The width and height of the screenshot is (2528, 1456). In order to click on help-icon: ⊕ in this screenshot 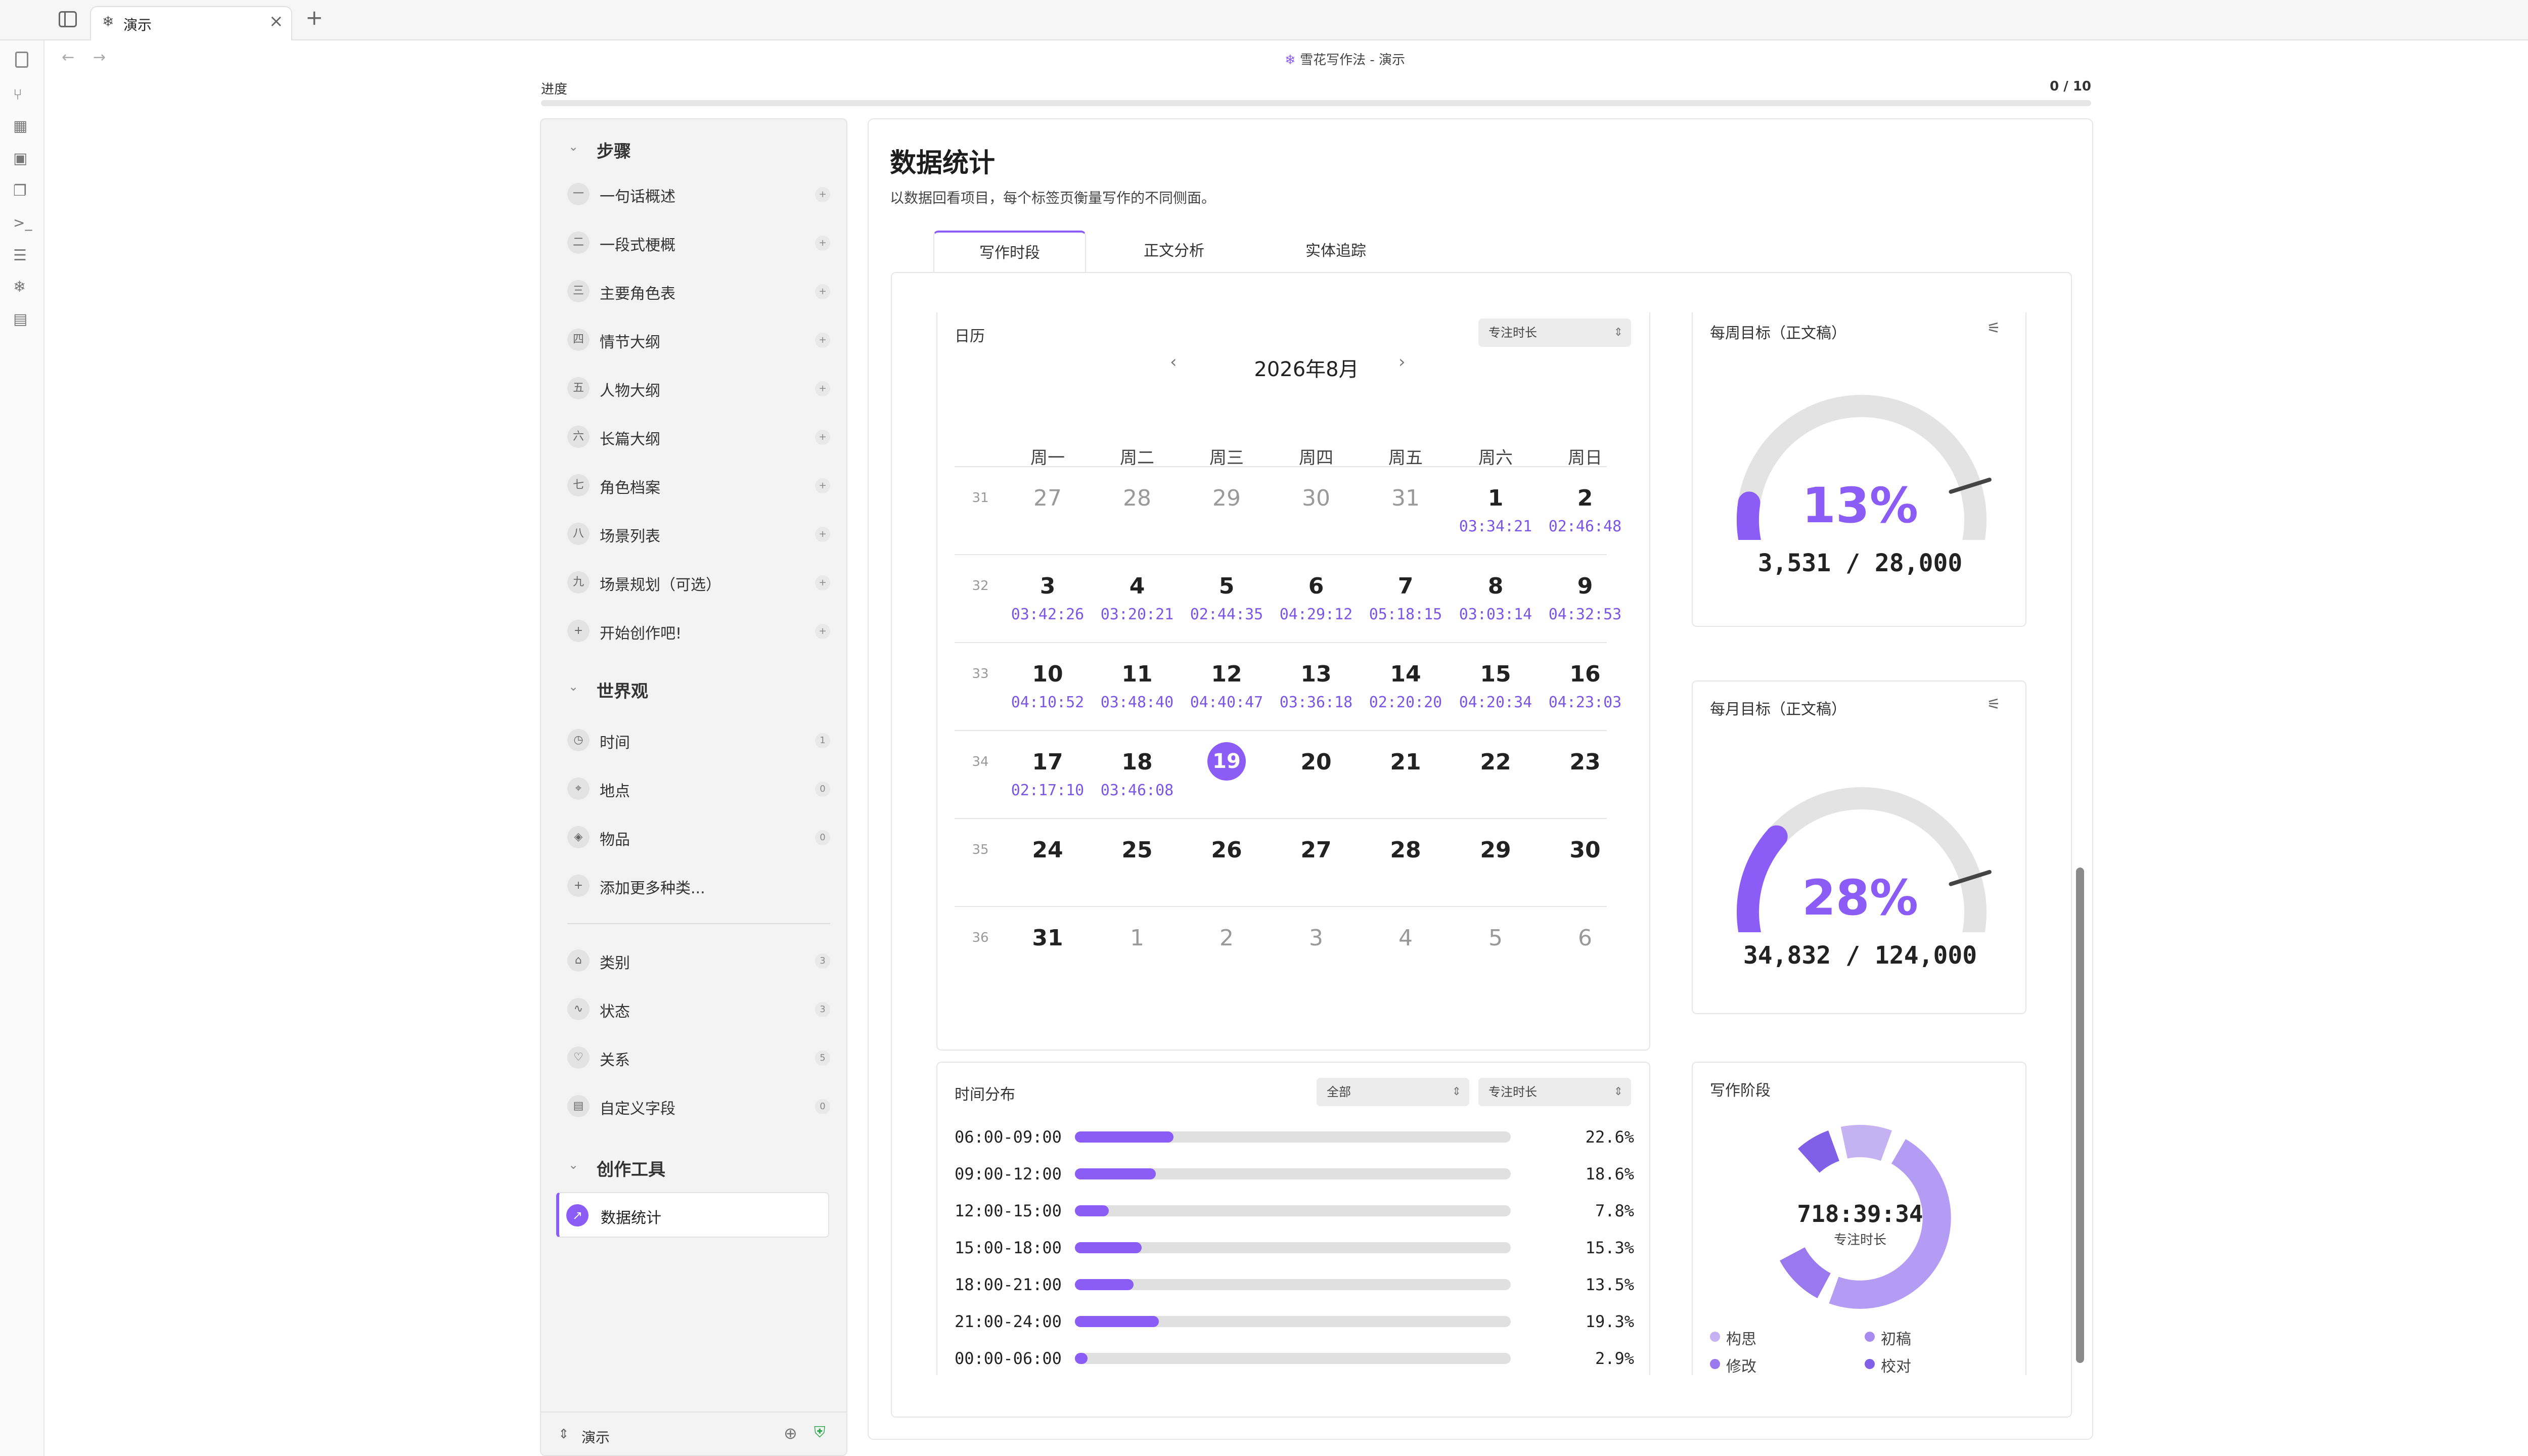, I will do `click(791, 1433)`.